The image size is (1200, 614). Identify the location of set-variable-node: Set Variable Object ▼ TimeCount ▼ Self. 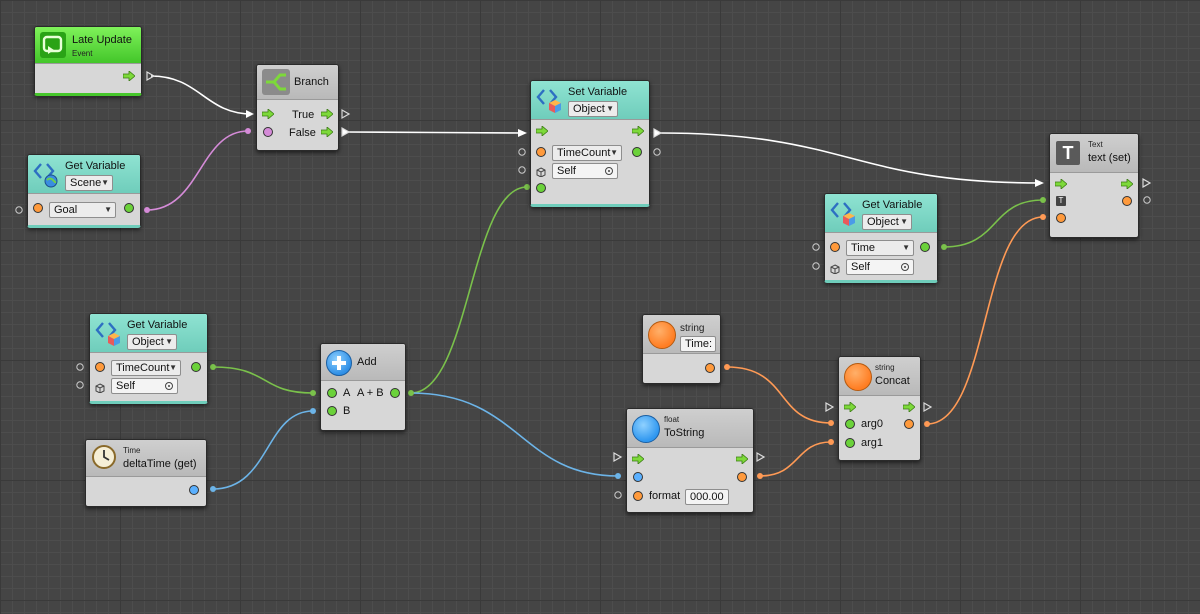
(590, 143).